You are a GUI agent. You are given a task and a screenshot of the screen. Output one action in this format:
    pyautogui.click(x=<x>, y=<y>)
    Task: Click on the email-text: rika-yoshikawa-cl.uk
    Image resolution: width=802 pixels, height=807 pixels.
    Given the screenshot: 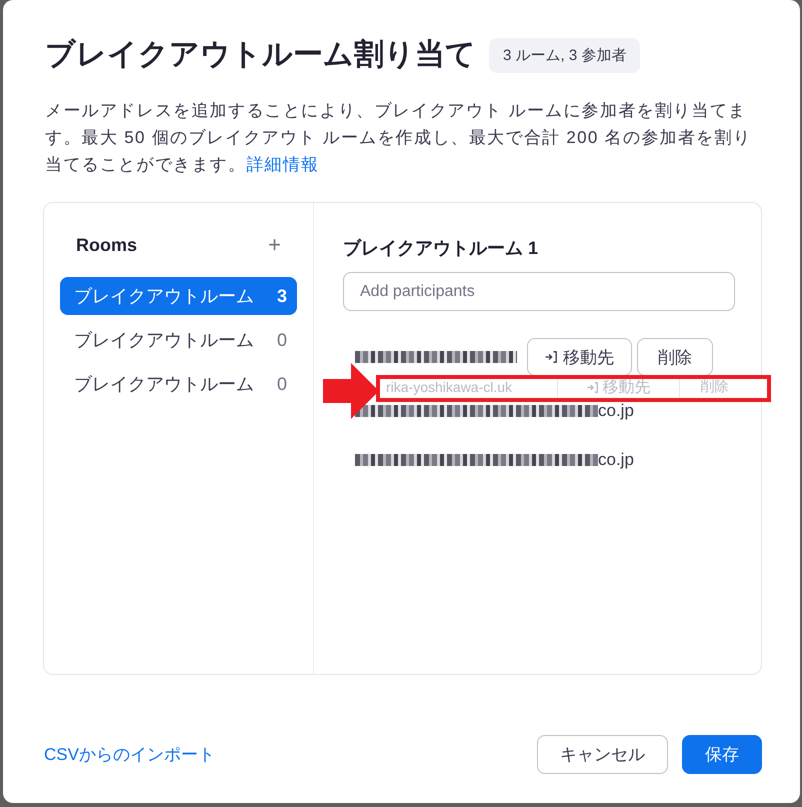 What is the action you would take?
    pyautogui.click(x=449, y=387)
    